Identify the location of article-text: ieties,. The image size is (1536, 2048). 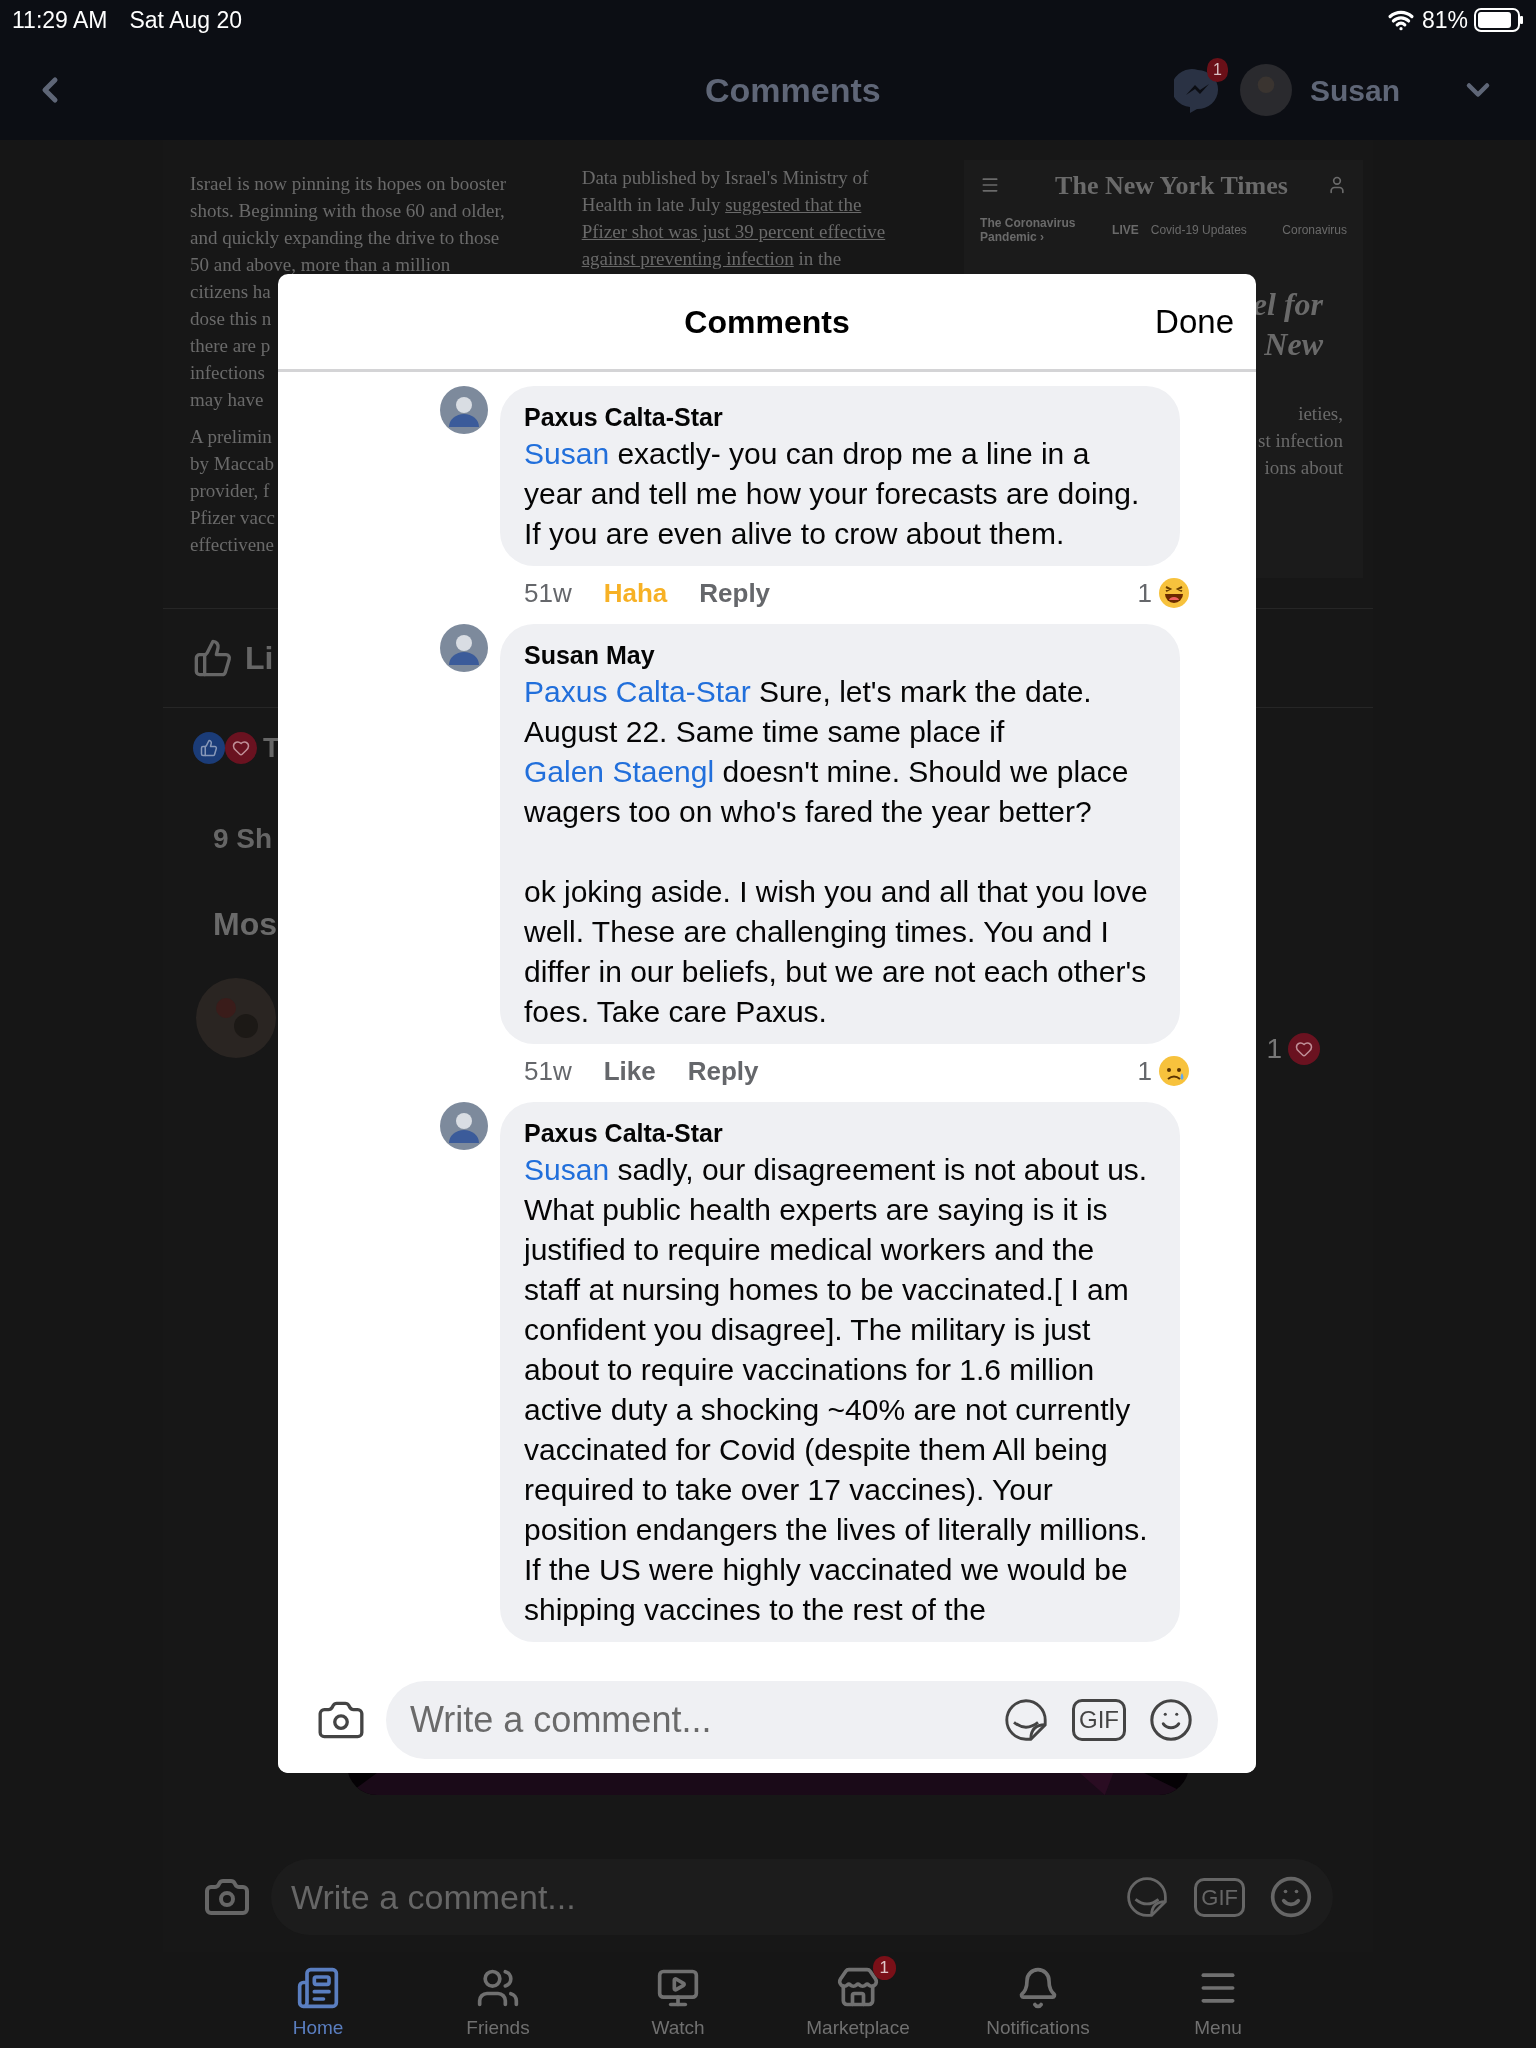
(1320, 414).